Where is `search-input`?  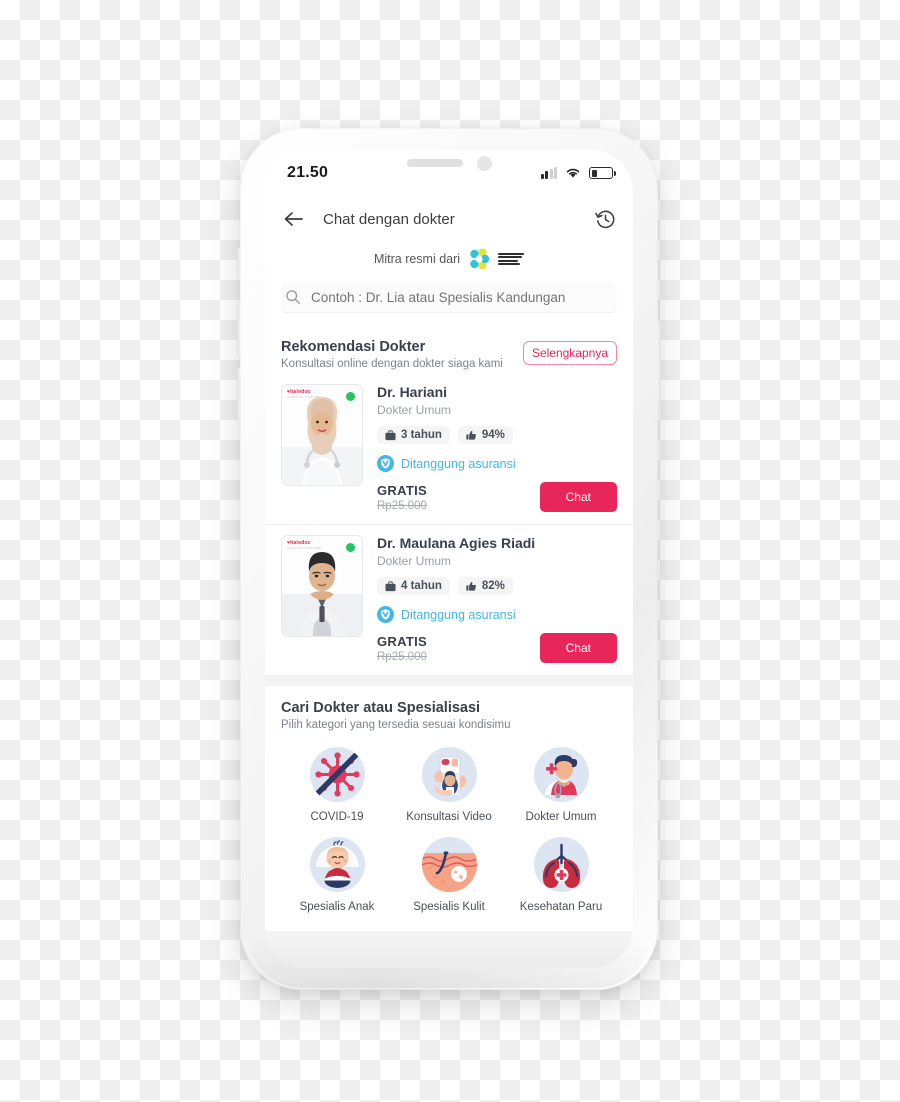
search-input is located at coordinates (462, 297).